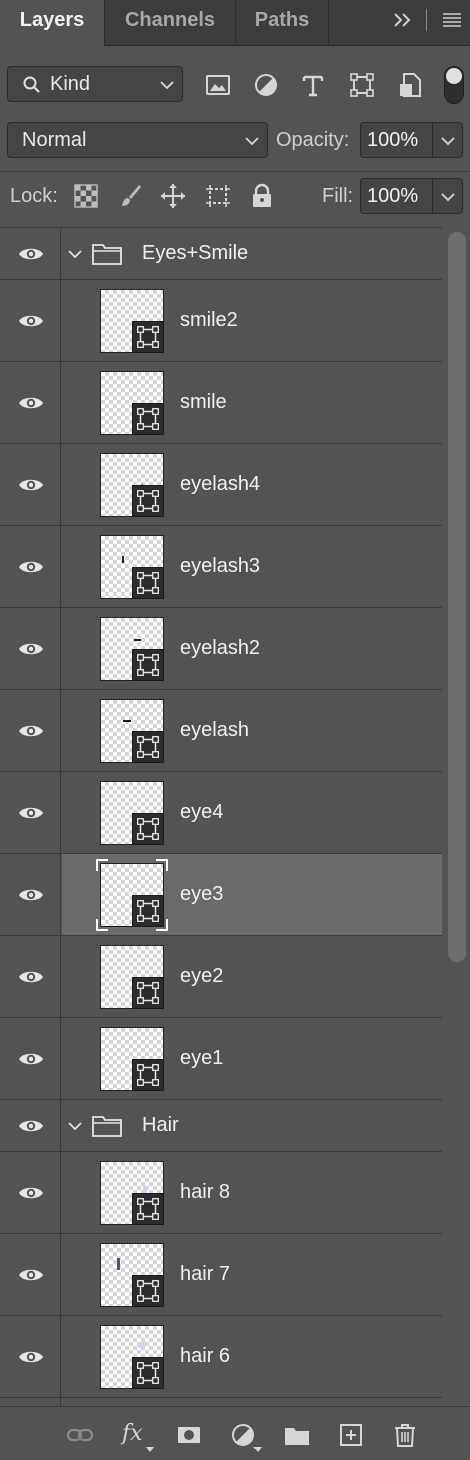 The image size is (470, 1460). Describe the element at coordinates (313, 140) in the screenshot. I see `opacity-label: Opacity:` at that location.